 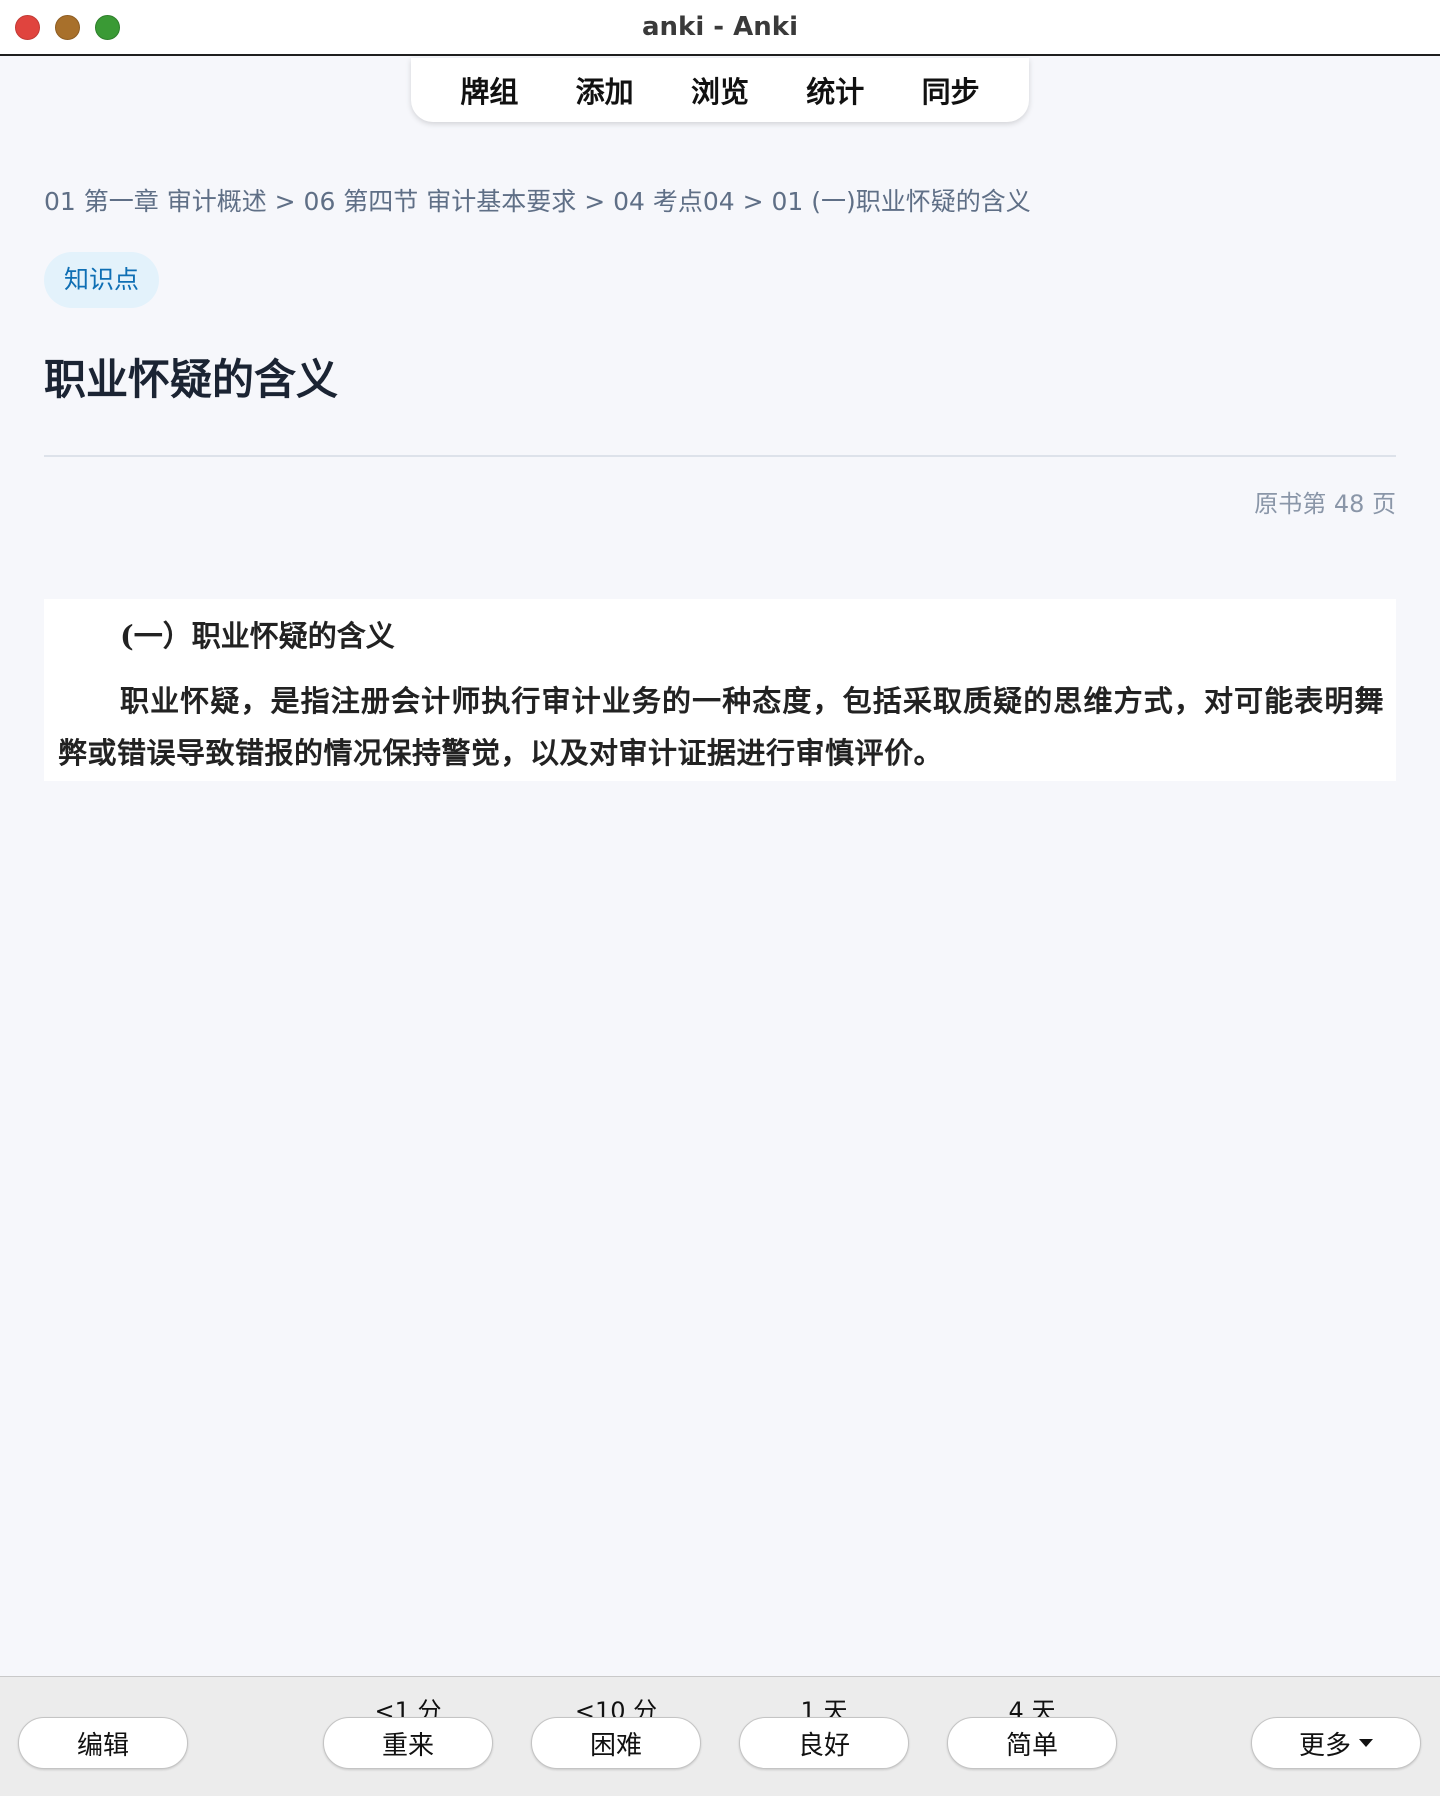 What do you see at coordinates (835, 90) in the screenshot?
I see `toolbar-stats: 统计` at bounding box center [835, 90].